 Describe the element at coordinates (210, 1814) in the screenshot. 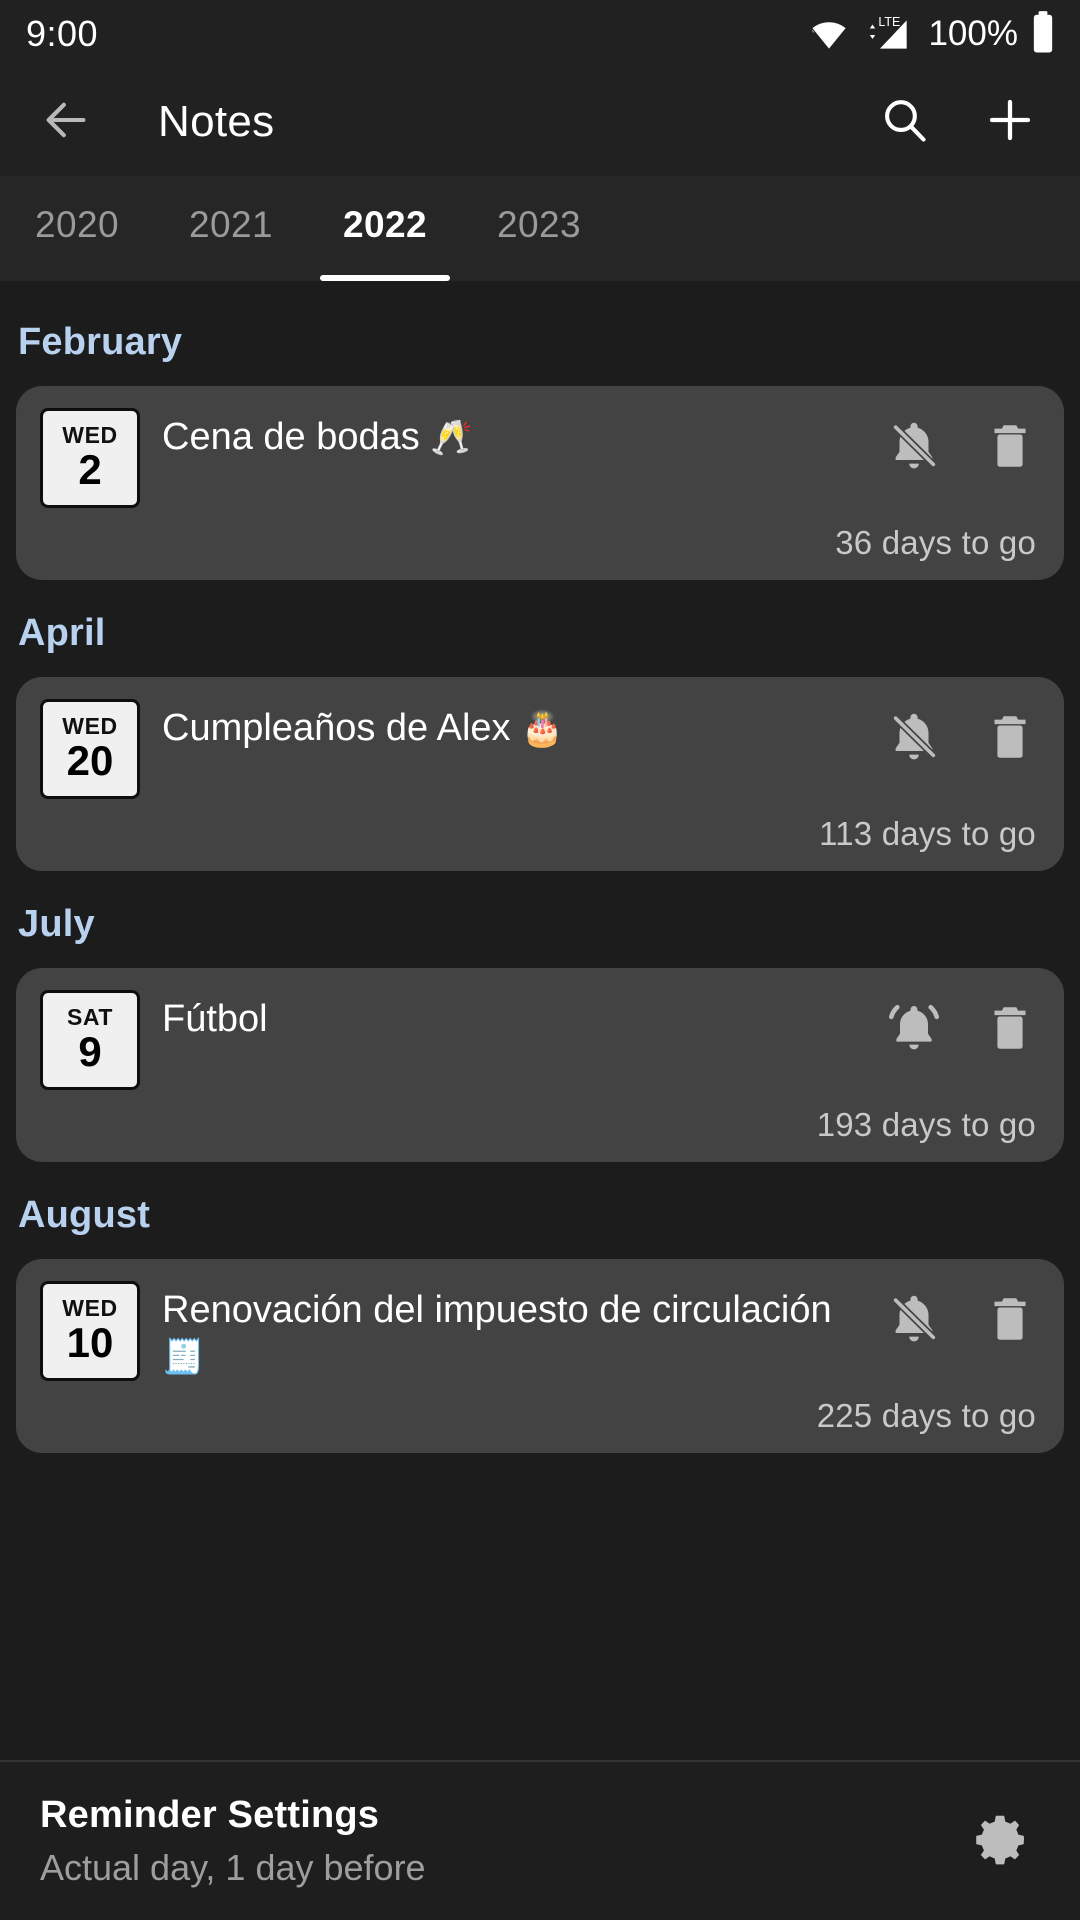

I see `reminder-settings-title: Reminder Settings` at that location.